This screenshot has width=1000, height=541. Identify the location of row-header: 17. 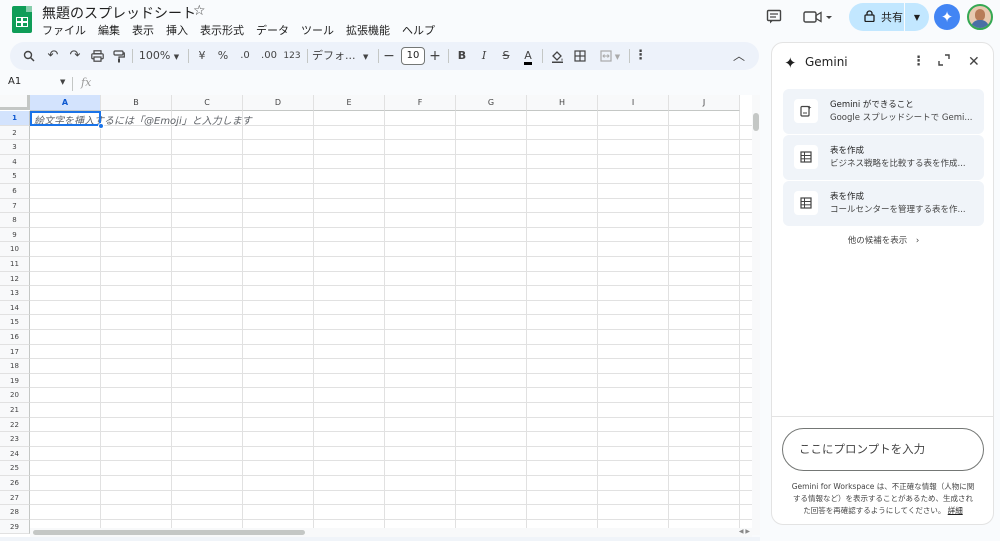
(15, 352).